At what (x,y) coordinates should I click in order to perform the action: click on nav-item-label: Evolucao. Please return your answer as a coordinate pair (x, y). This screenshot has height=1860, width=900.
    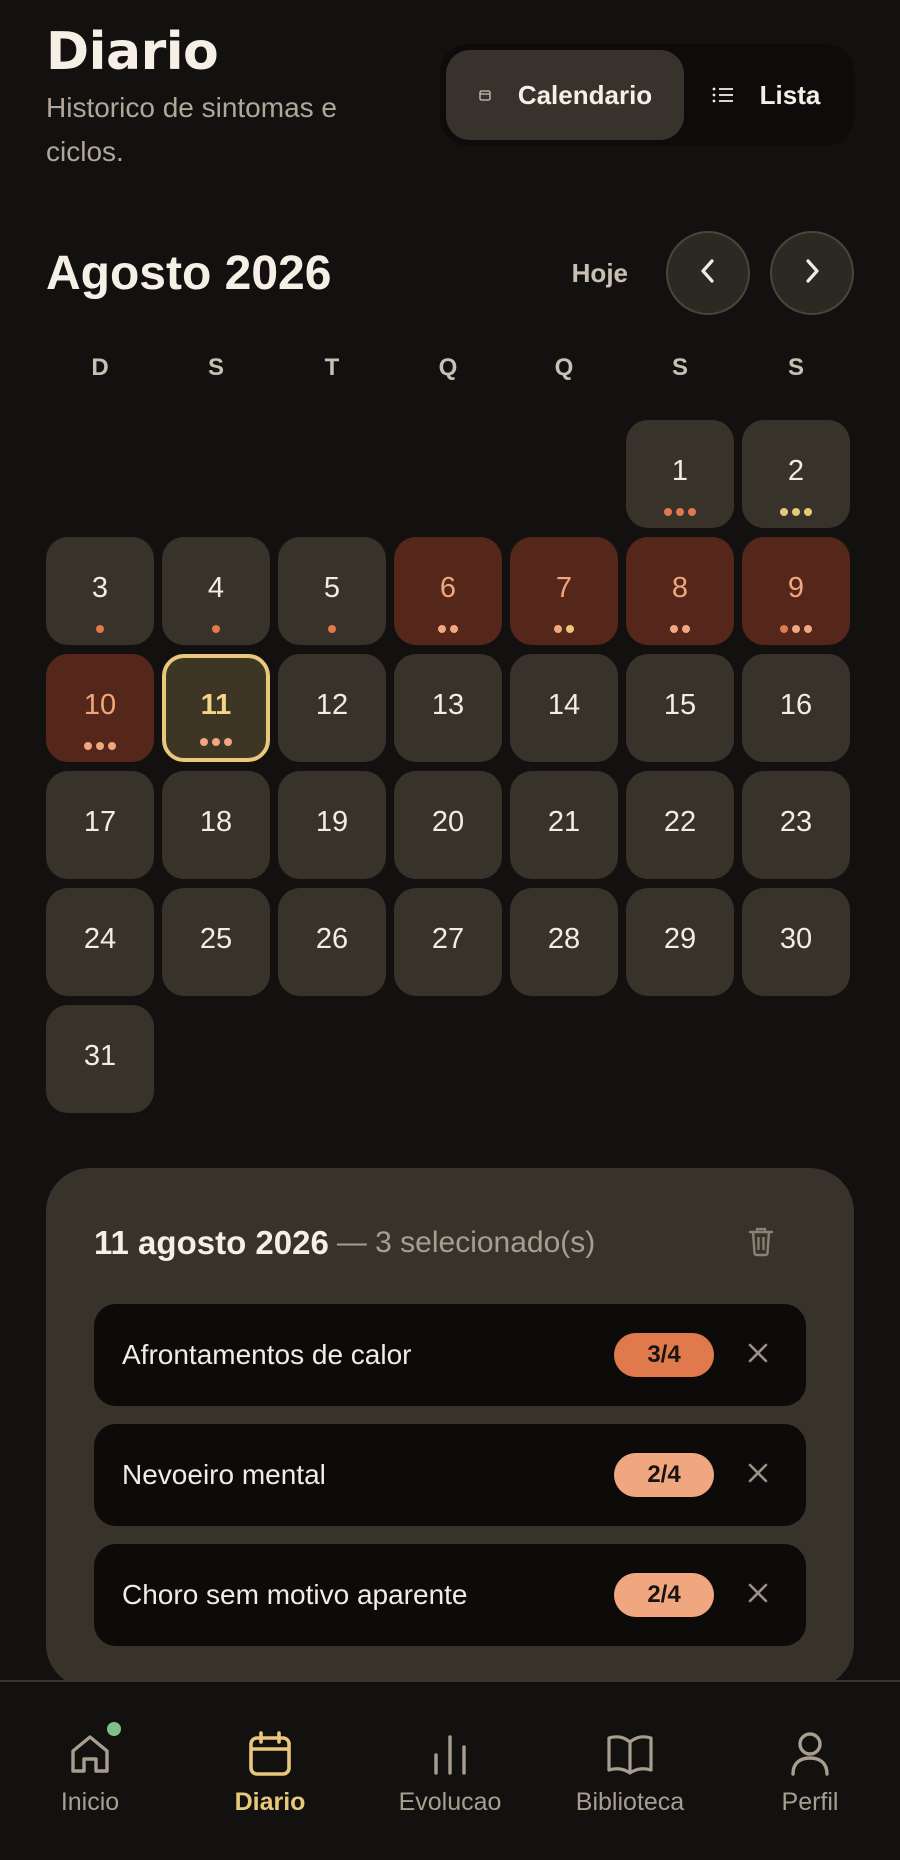
    Looking at the image, I should click on (450, 1802).